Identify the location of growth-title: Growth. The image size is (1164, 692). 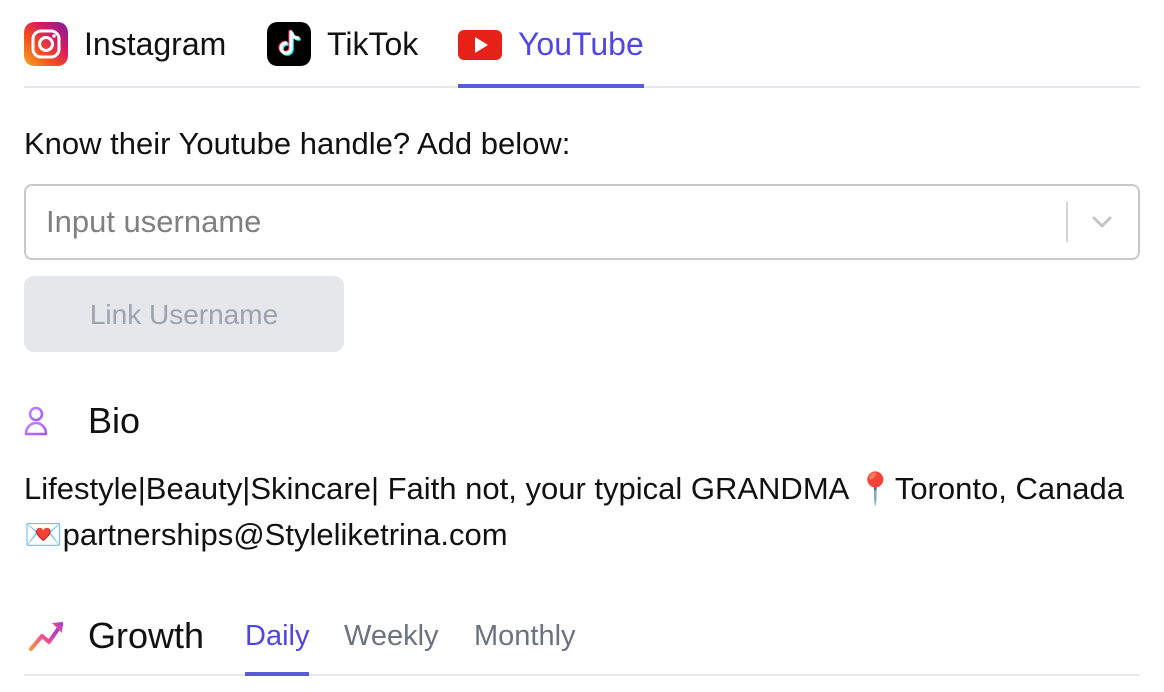
(146, 635).